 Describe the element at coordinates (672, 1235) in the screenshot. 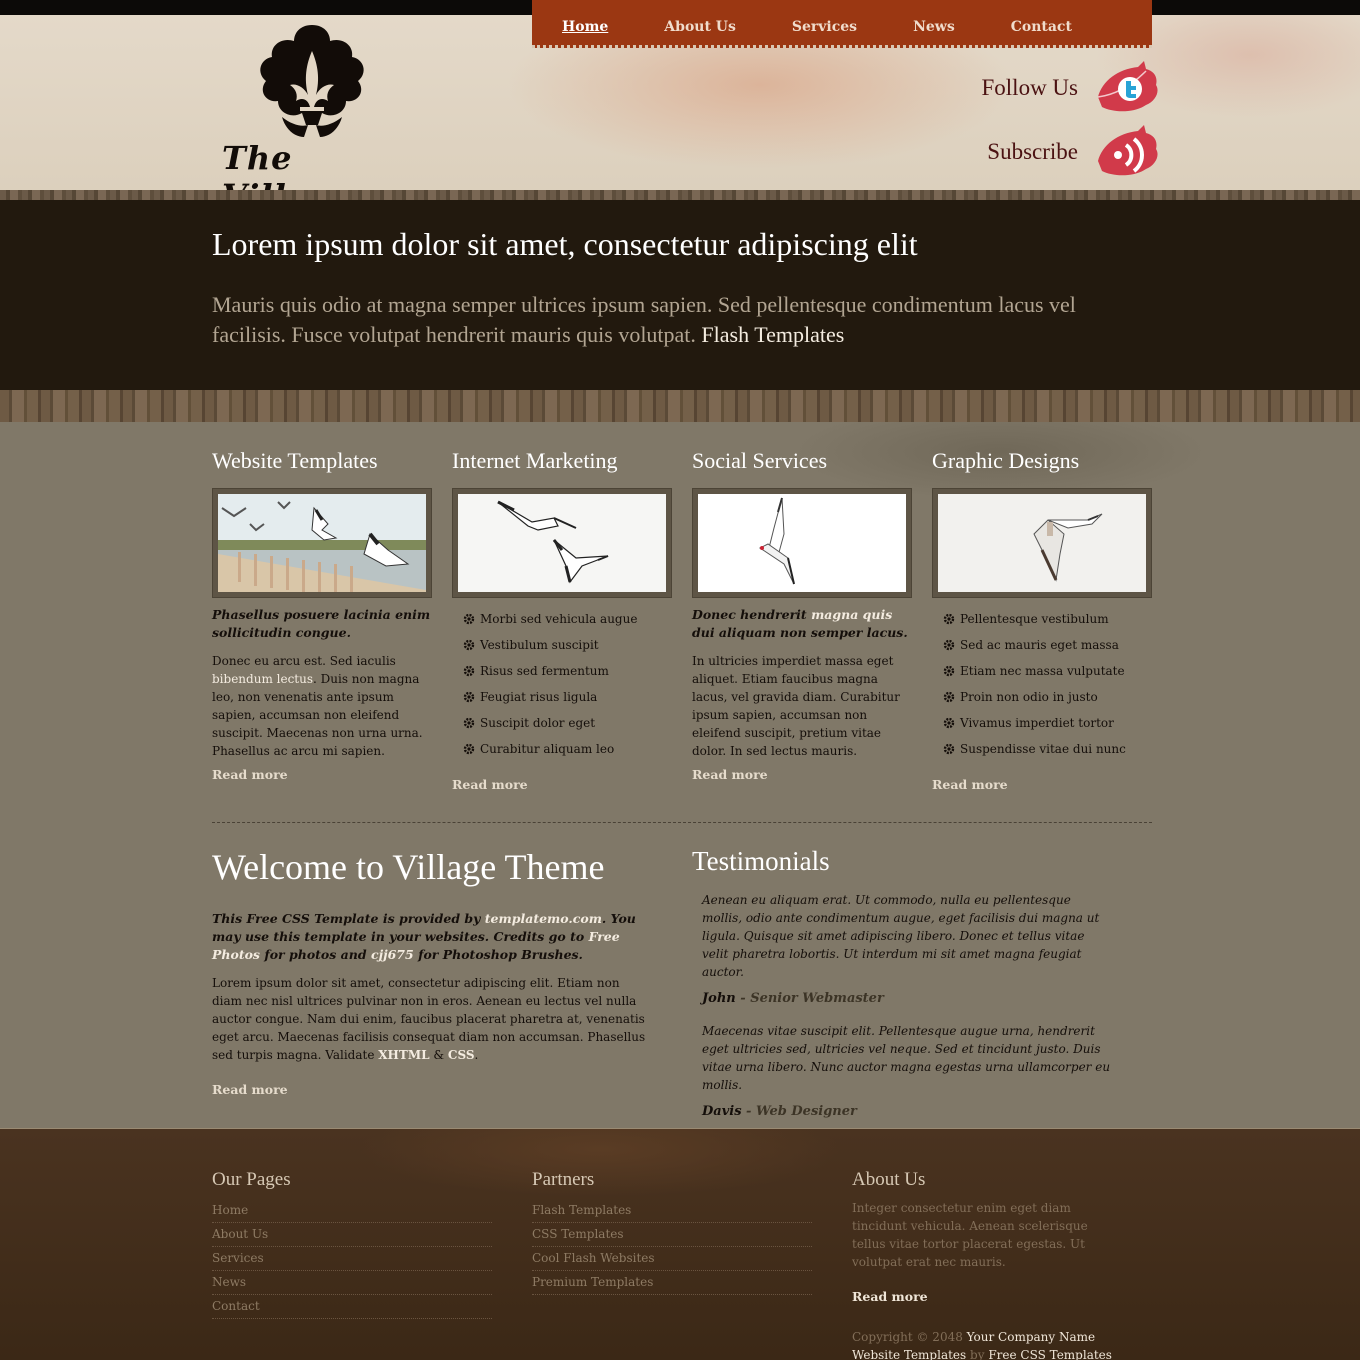

I see `footer-link-css-templates: CSS Templates` at that location.